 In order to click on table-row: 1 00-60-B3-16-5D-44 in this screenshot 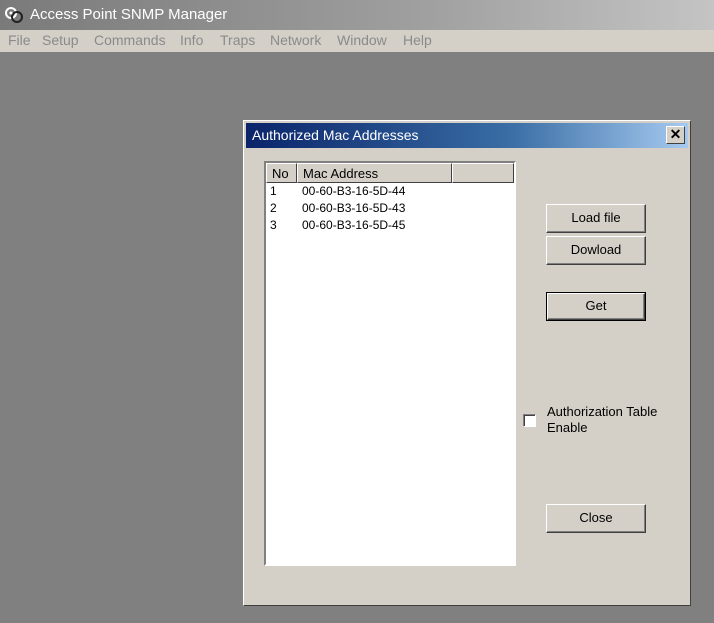, I will do `click(390, 191)`.